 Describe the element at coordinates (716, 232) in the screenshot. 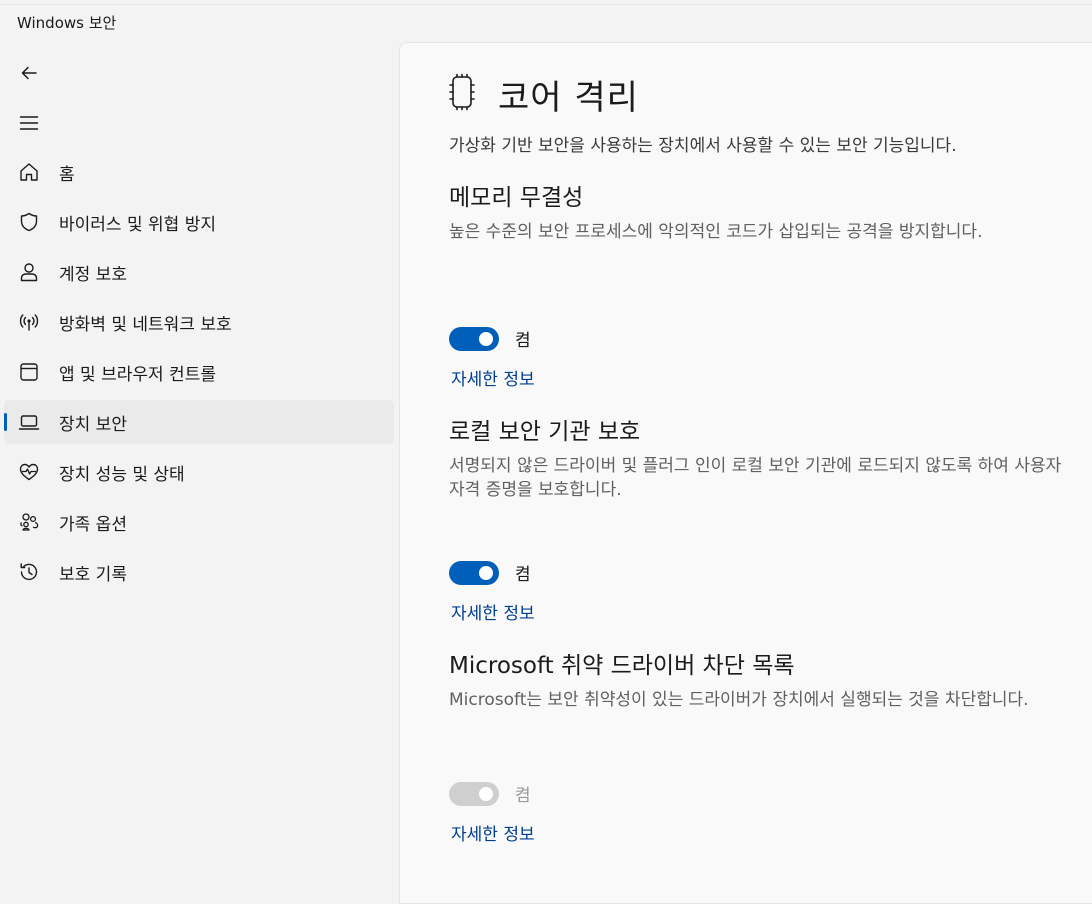

I see `section-description: 높은 수준의 보안 프로세스에 악의적인 코드가 삽입되는 공격을 방지합니다.` at that location.